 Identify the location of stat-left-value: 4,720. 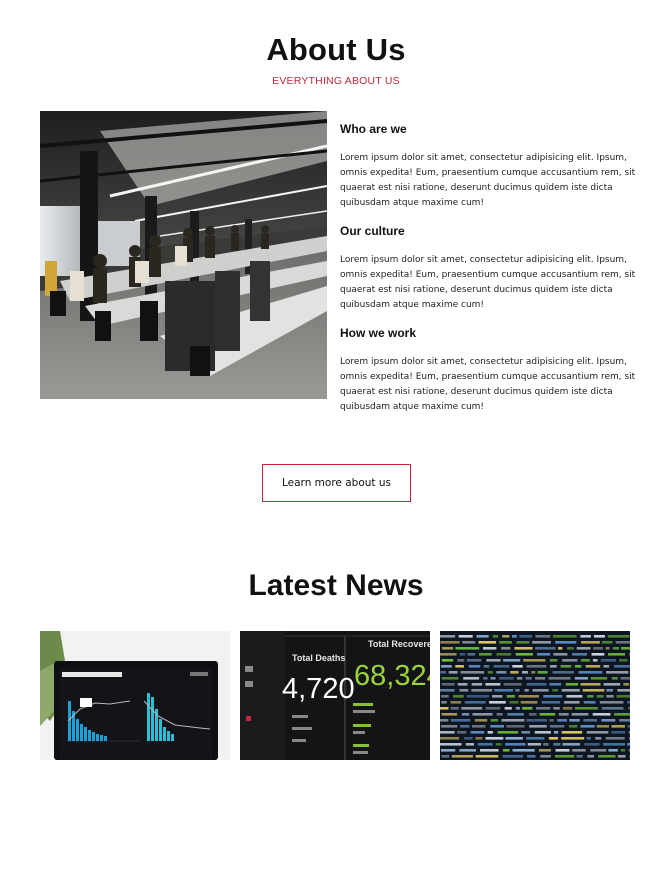
(318, 689).